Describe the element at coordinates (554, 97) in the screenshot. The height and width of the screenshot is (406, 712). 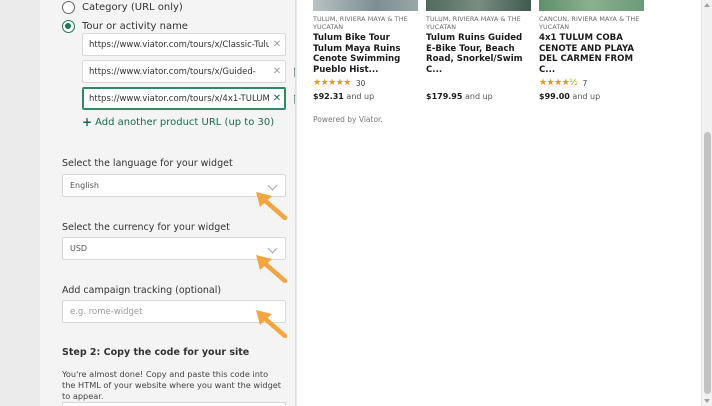
I see `price-value: $99.00` at that location.